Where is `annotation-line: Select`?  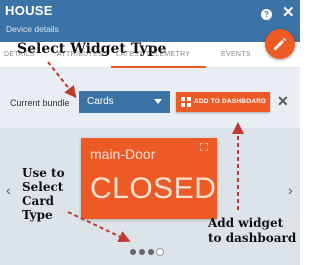
annotation-line: Select is located at coordinates (43, 187).